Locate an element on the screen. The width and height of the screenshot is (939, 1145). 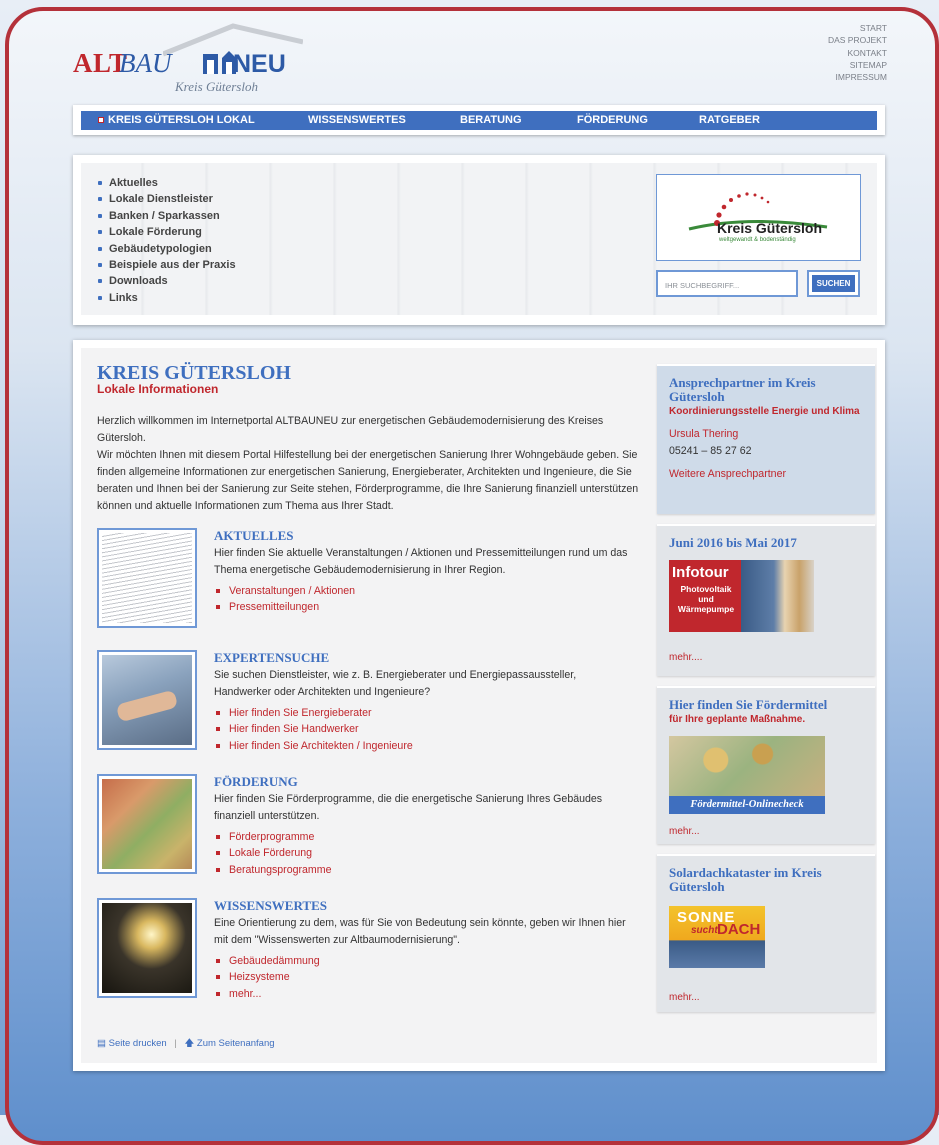
infotour-banner: Infotour Photovoltaik und Wärmepumpe is located at coordinates (741, 596).